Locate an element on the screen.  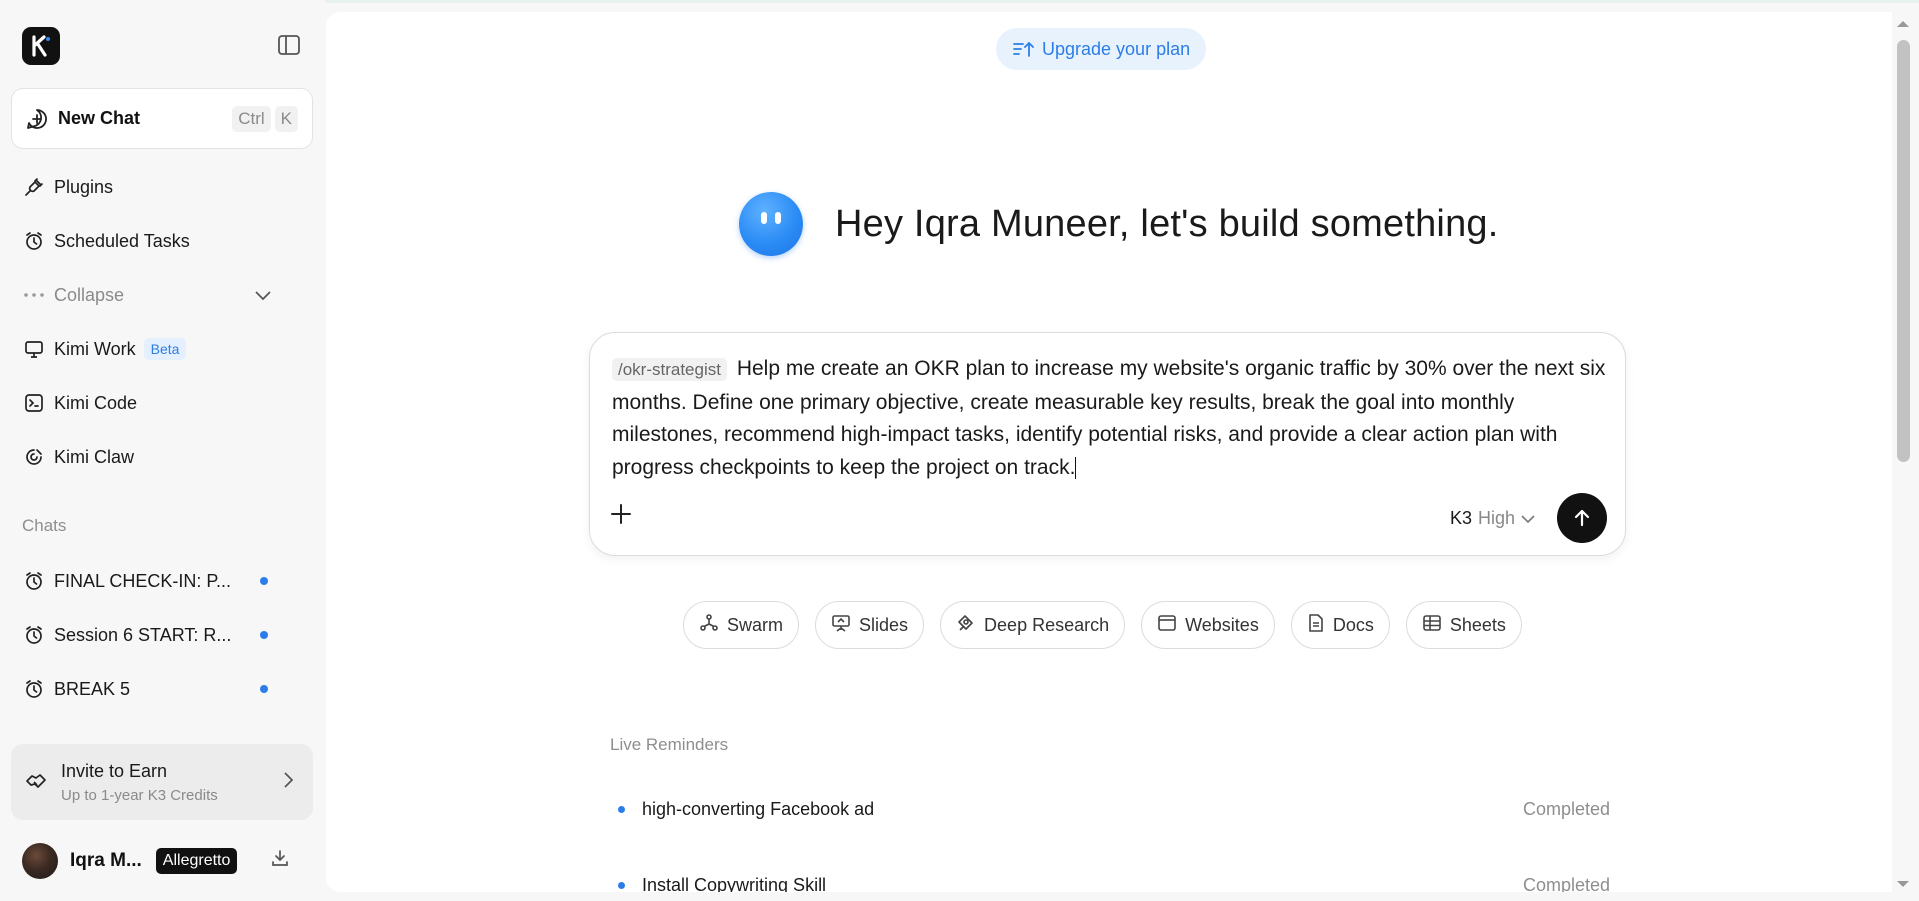
table-icon is located at coordinates (1432, 625).